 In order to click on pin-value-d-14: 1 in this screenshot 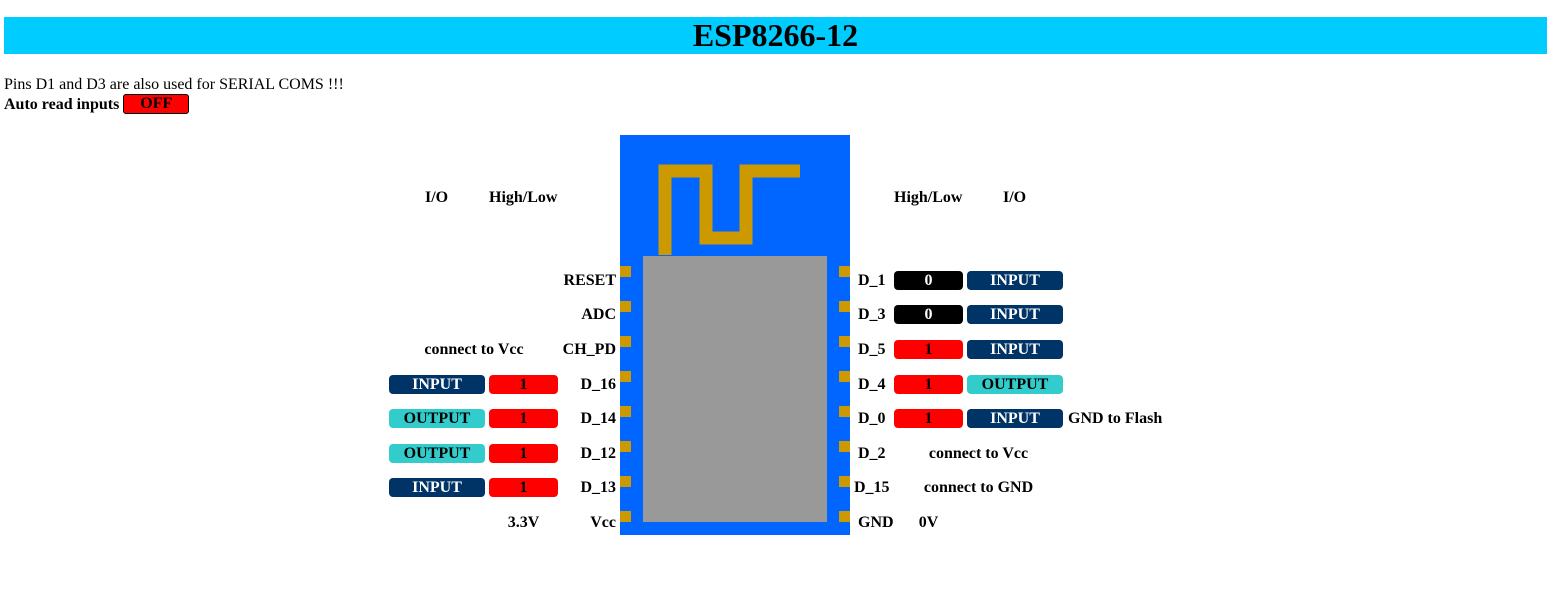, I will do `click(523, 418)`.